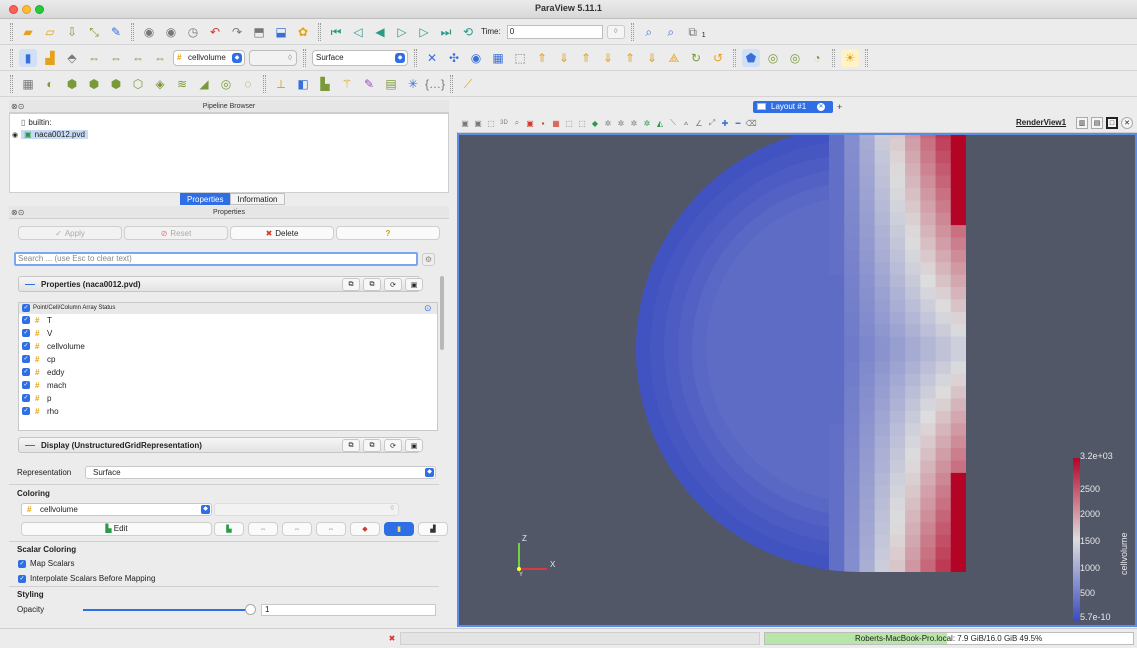  What do you see at coordinates (229, 529) in the screenshot?
I see `choose-preset-icon: ▙` at bounding box center [229, 529].